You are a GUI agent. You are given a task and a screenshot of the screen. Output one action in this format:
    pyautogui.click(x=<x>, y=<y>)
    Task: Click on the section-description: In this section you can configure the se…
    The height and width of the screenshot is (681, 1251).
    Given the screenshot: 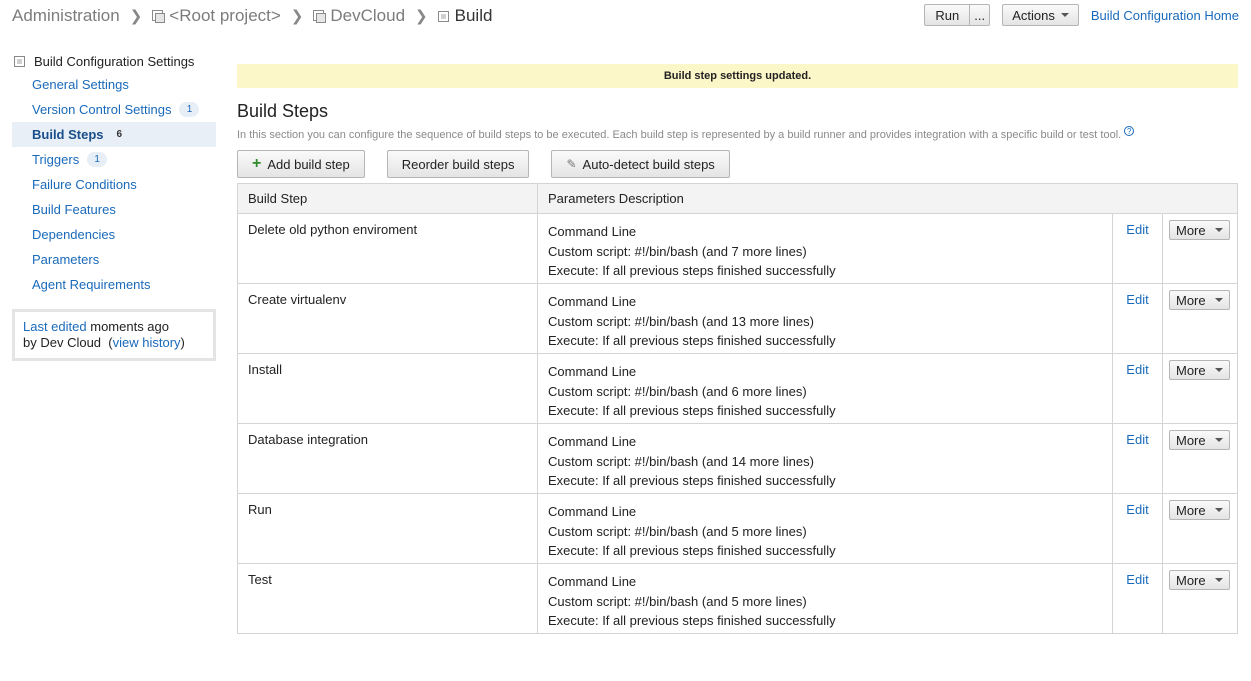 What is the action you would take?
    pyautogui.click(x=737, y=134)
    